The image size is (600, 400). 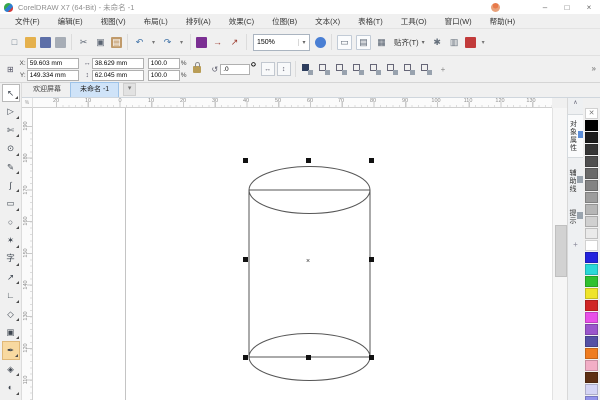 I want to click on menu-item-text: 文本(X), so click(x=327, y=21).